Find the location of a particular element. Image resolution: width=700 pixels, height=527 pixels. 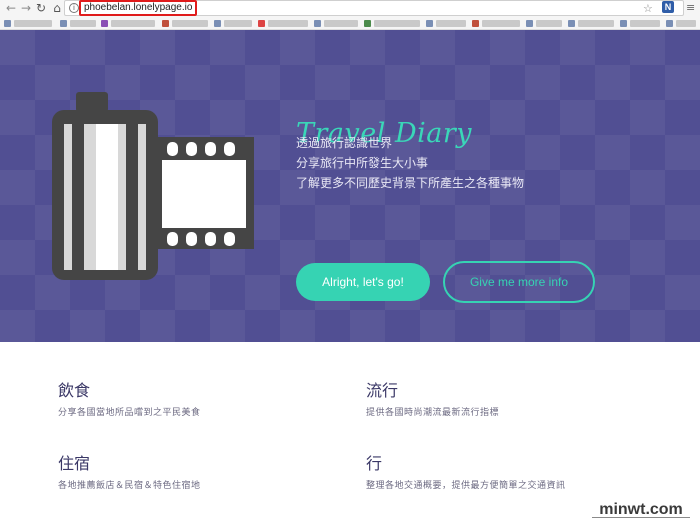

hero-line-1: 透過旅行認識世界 is located at coordinates (344, 143).